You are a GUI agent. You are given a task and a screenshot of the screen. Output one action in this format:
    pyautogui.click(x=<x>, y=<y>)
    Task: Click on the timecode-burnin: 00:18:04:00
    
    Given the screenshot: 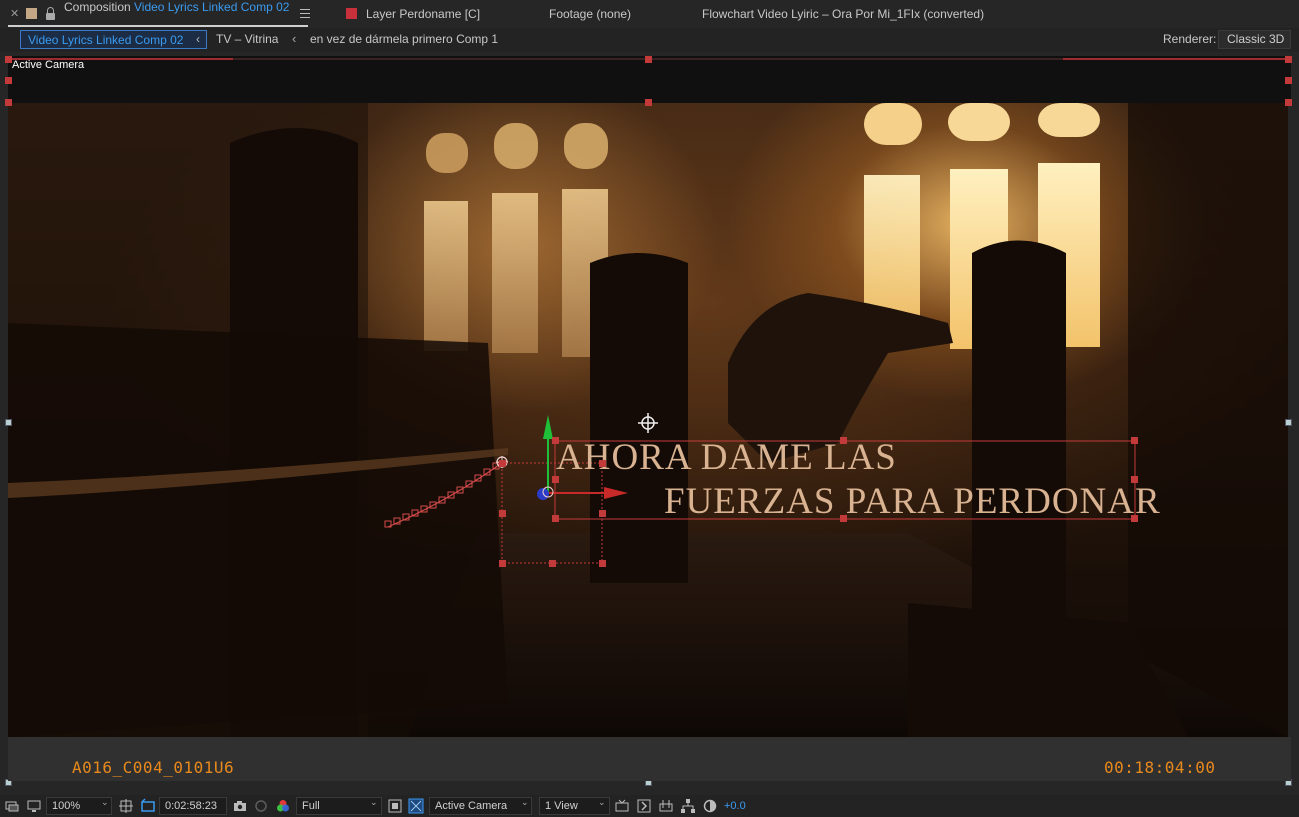 What is the action you would take?
    pyautogui.click(x=1160, y=767)
    